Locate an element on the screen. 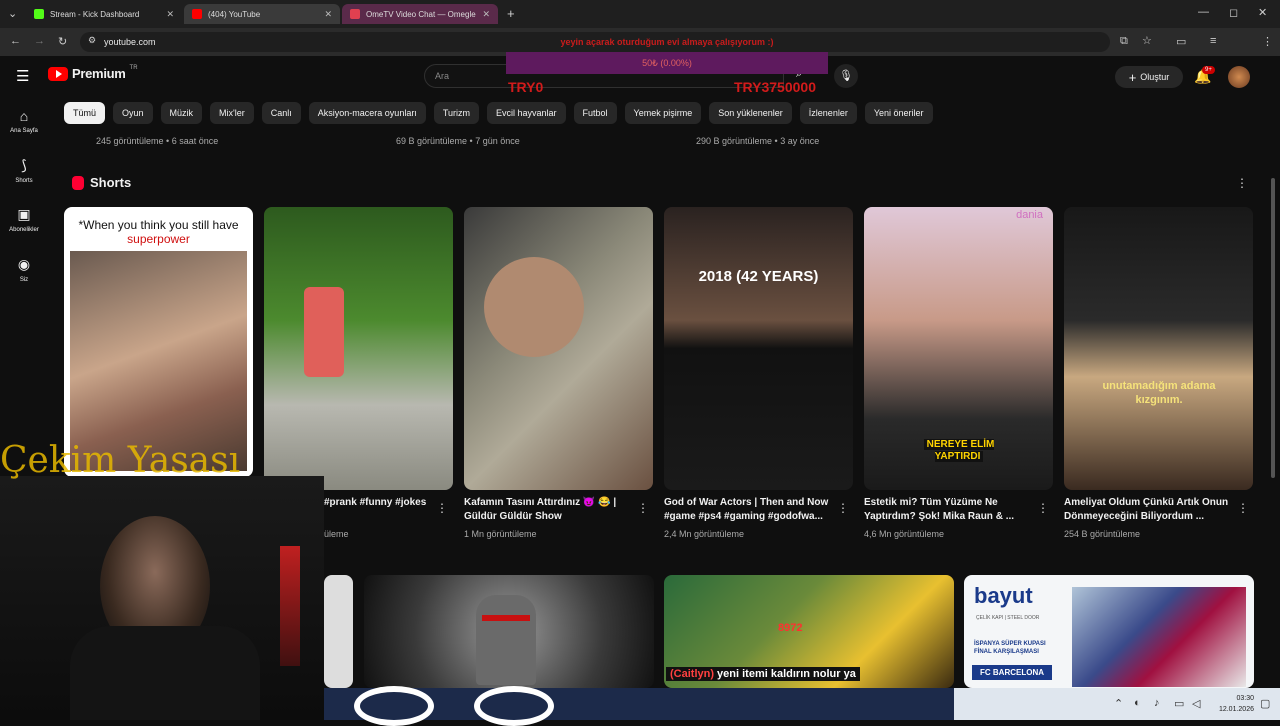 This screenshot has height=726, width=1280. microphone-icon: ♪ is located at coordinates (1157, 703).